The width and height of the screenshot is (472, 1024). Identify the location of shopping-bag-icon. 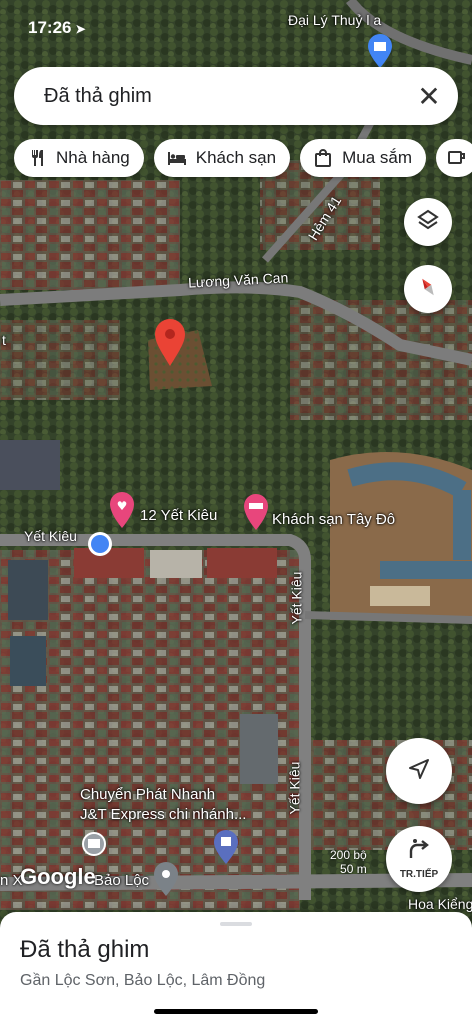
(323, 158).